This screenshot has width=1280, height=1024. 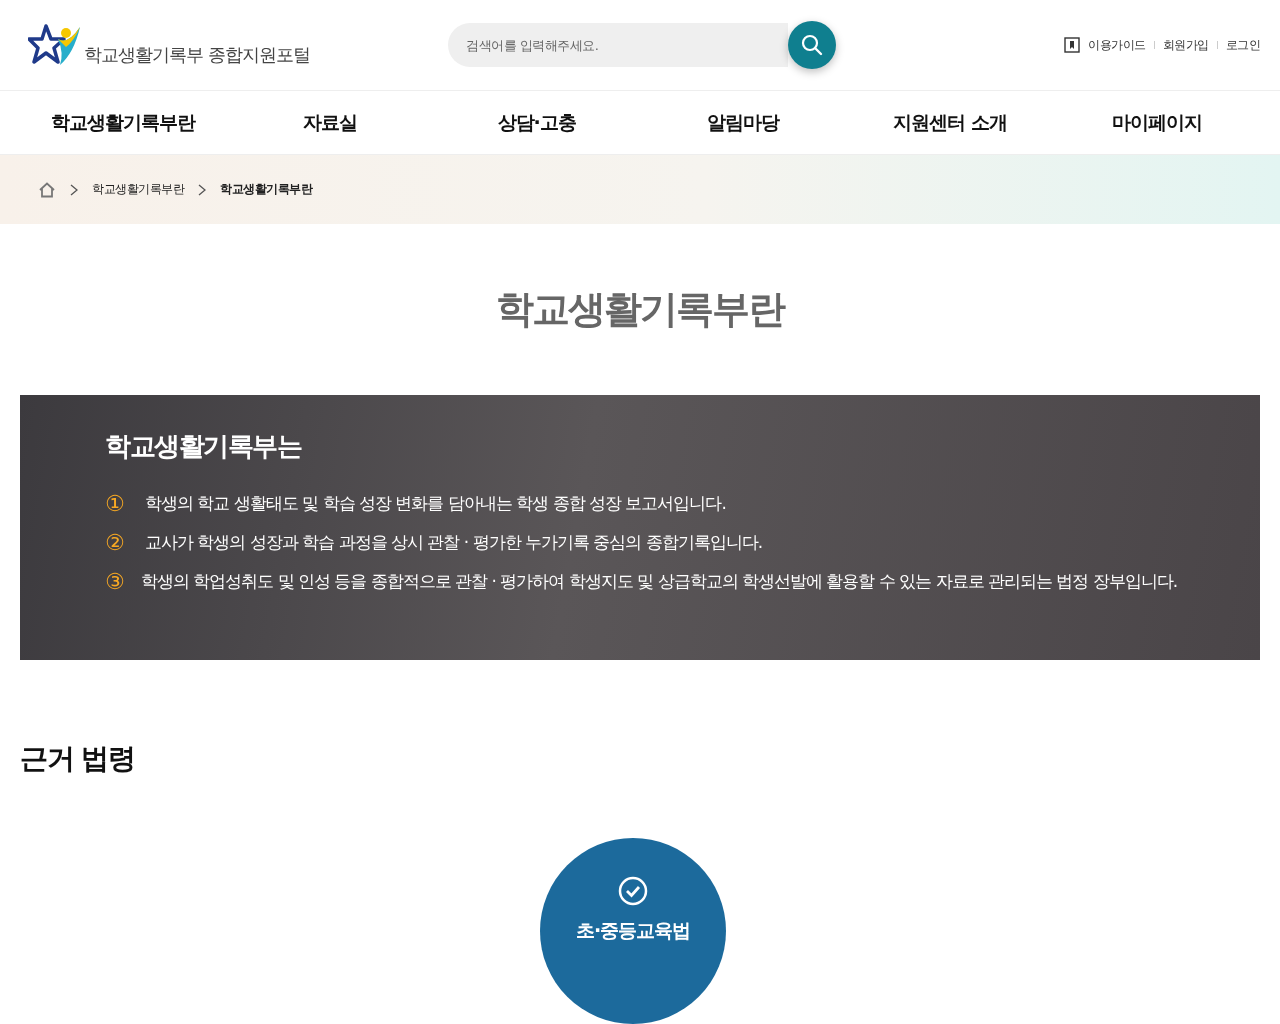 I want to click on bookmark-icon, so click(x=1072, y=45).